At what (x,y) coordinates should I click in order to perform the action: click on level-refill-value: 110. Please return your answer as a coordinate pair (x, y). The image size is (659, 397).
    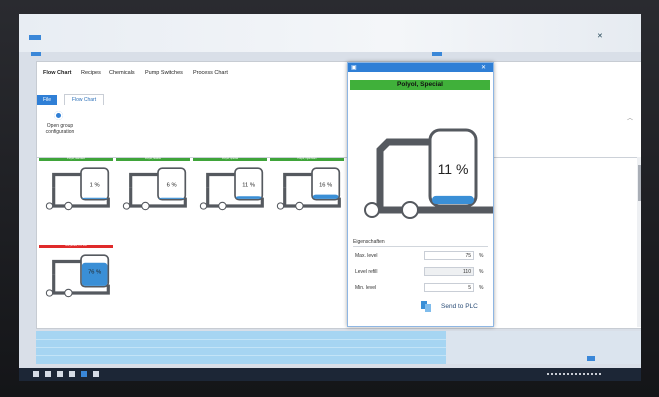
    Looking at the image, I should click on (449, 271).